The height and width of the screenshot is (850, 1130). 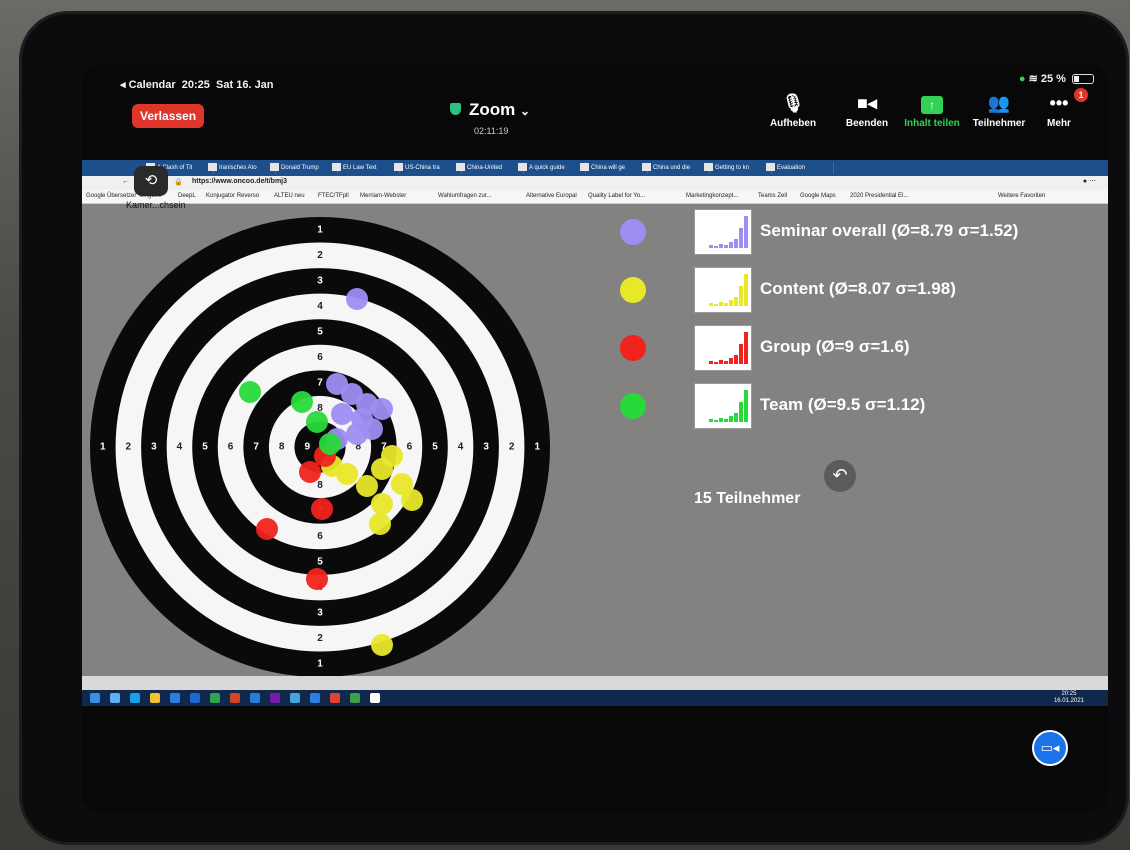 I want to click on more-button: ••• Mehr 1, so click(x=1059, y=108).